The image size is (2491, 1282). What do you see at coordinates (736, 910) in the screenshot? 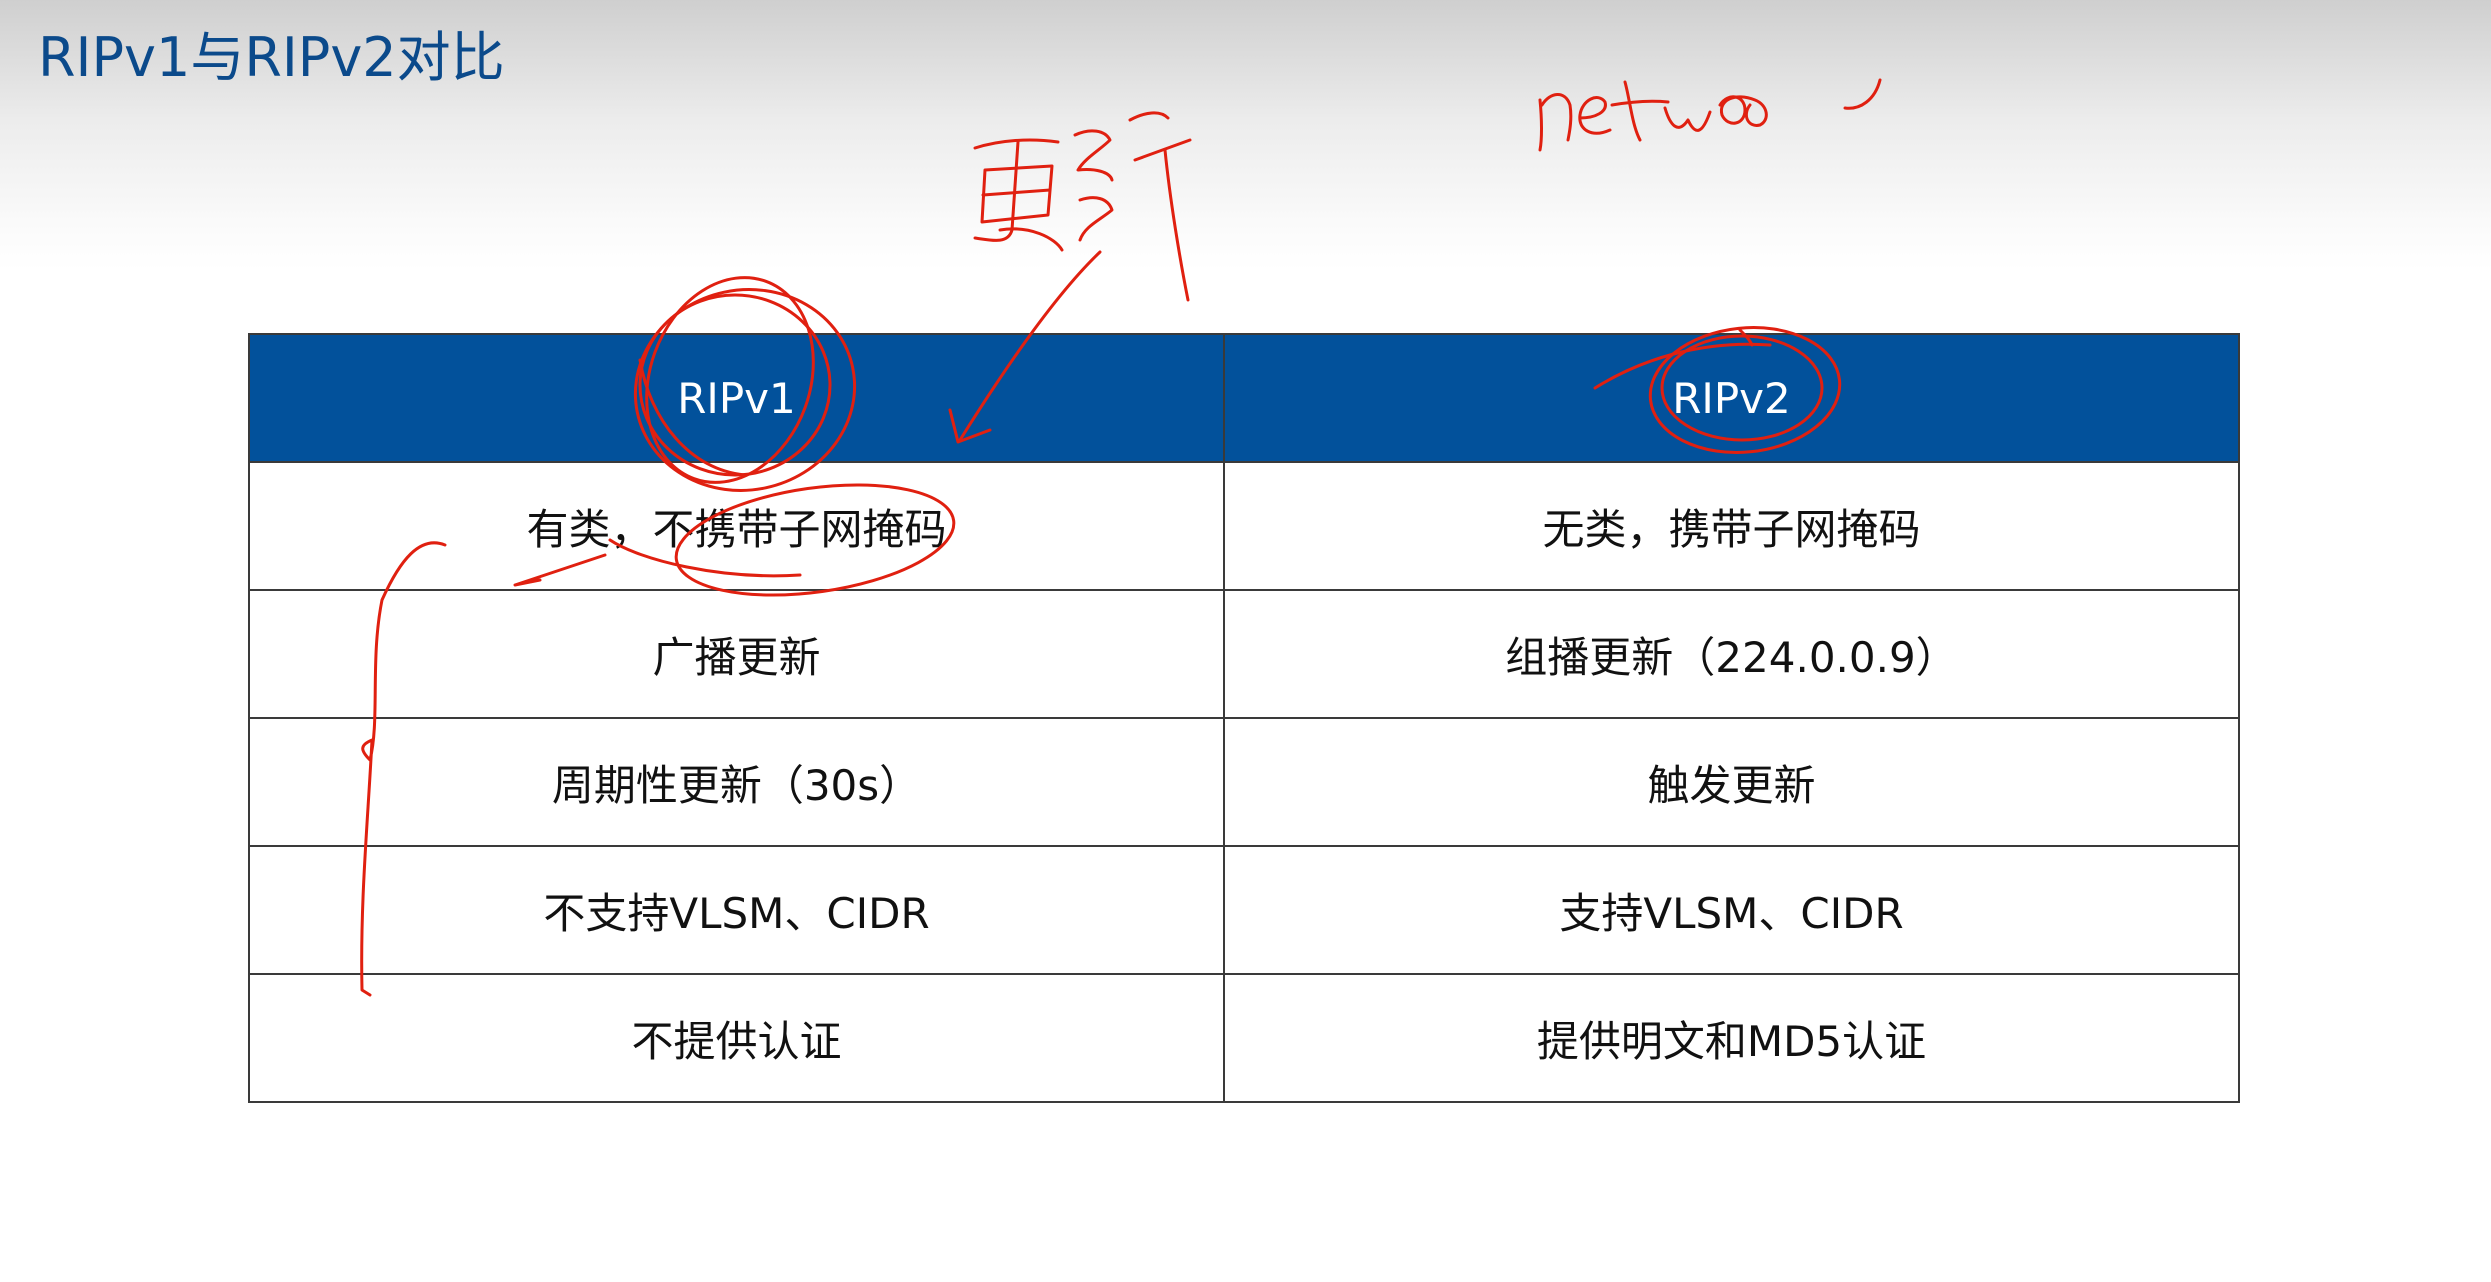
I see `table-cell-ripv1: 不支持VLSM、CIDR` at bounding box center [736, 910].